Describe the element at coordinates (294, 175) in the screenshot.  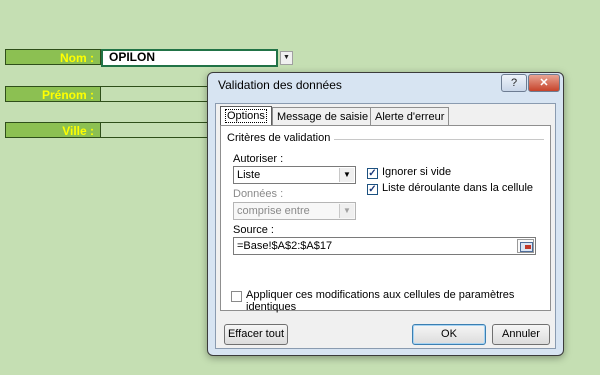
I see `autoriser-select: Liste ▼` at that location.